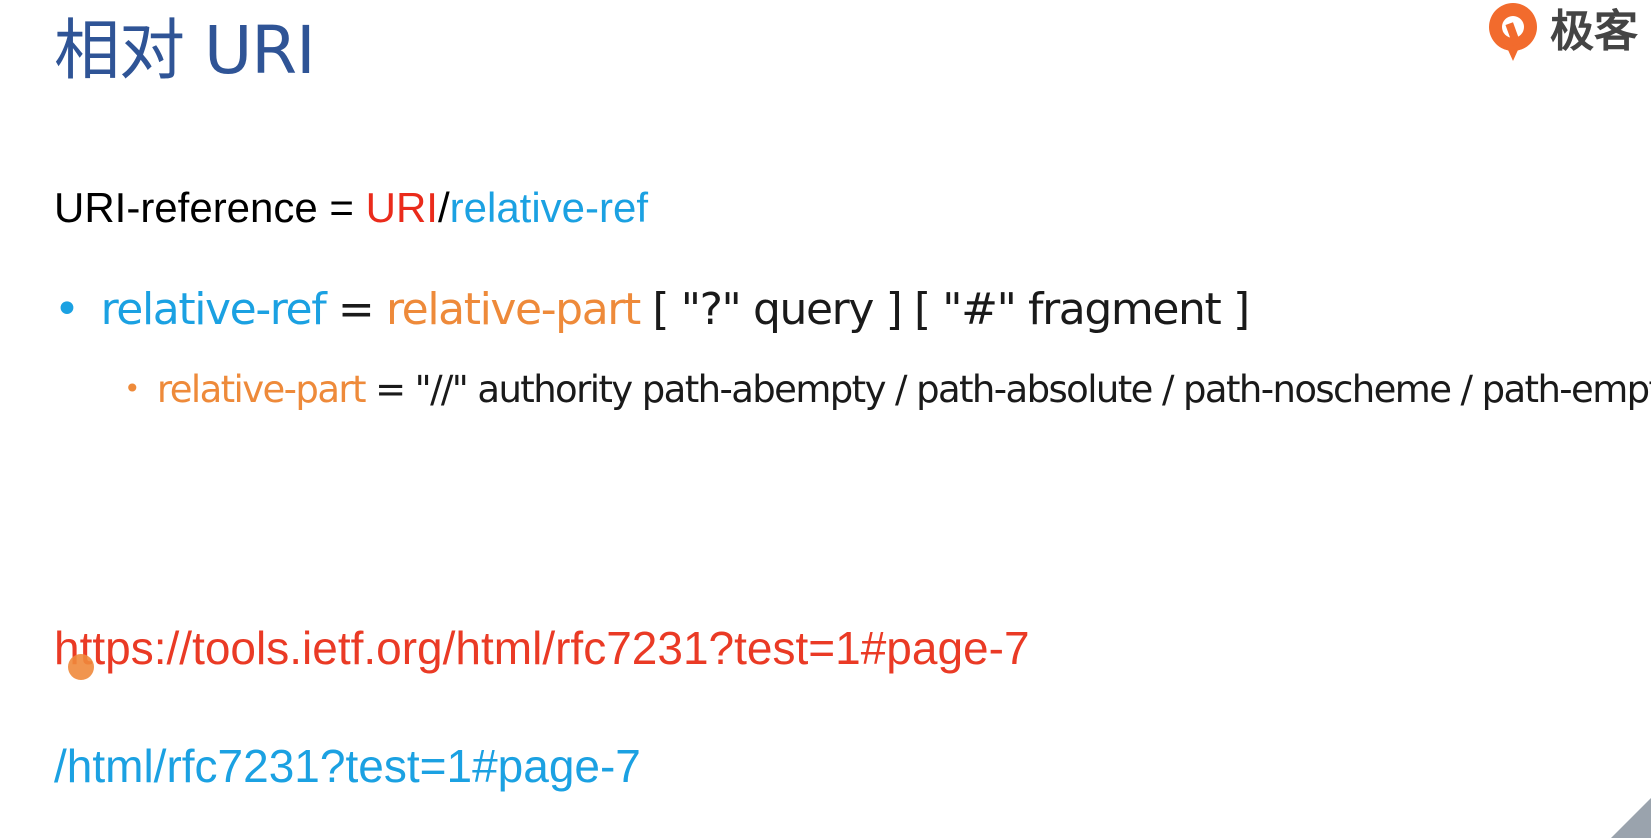  I want to click on bullet1-relative-ref: relative-ref, so click(213, 309).